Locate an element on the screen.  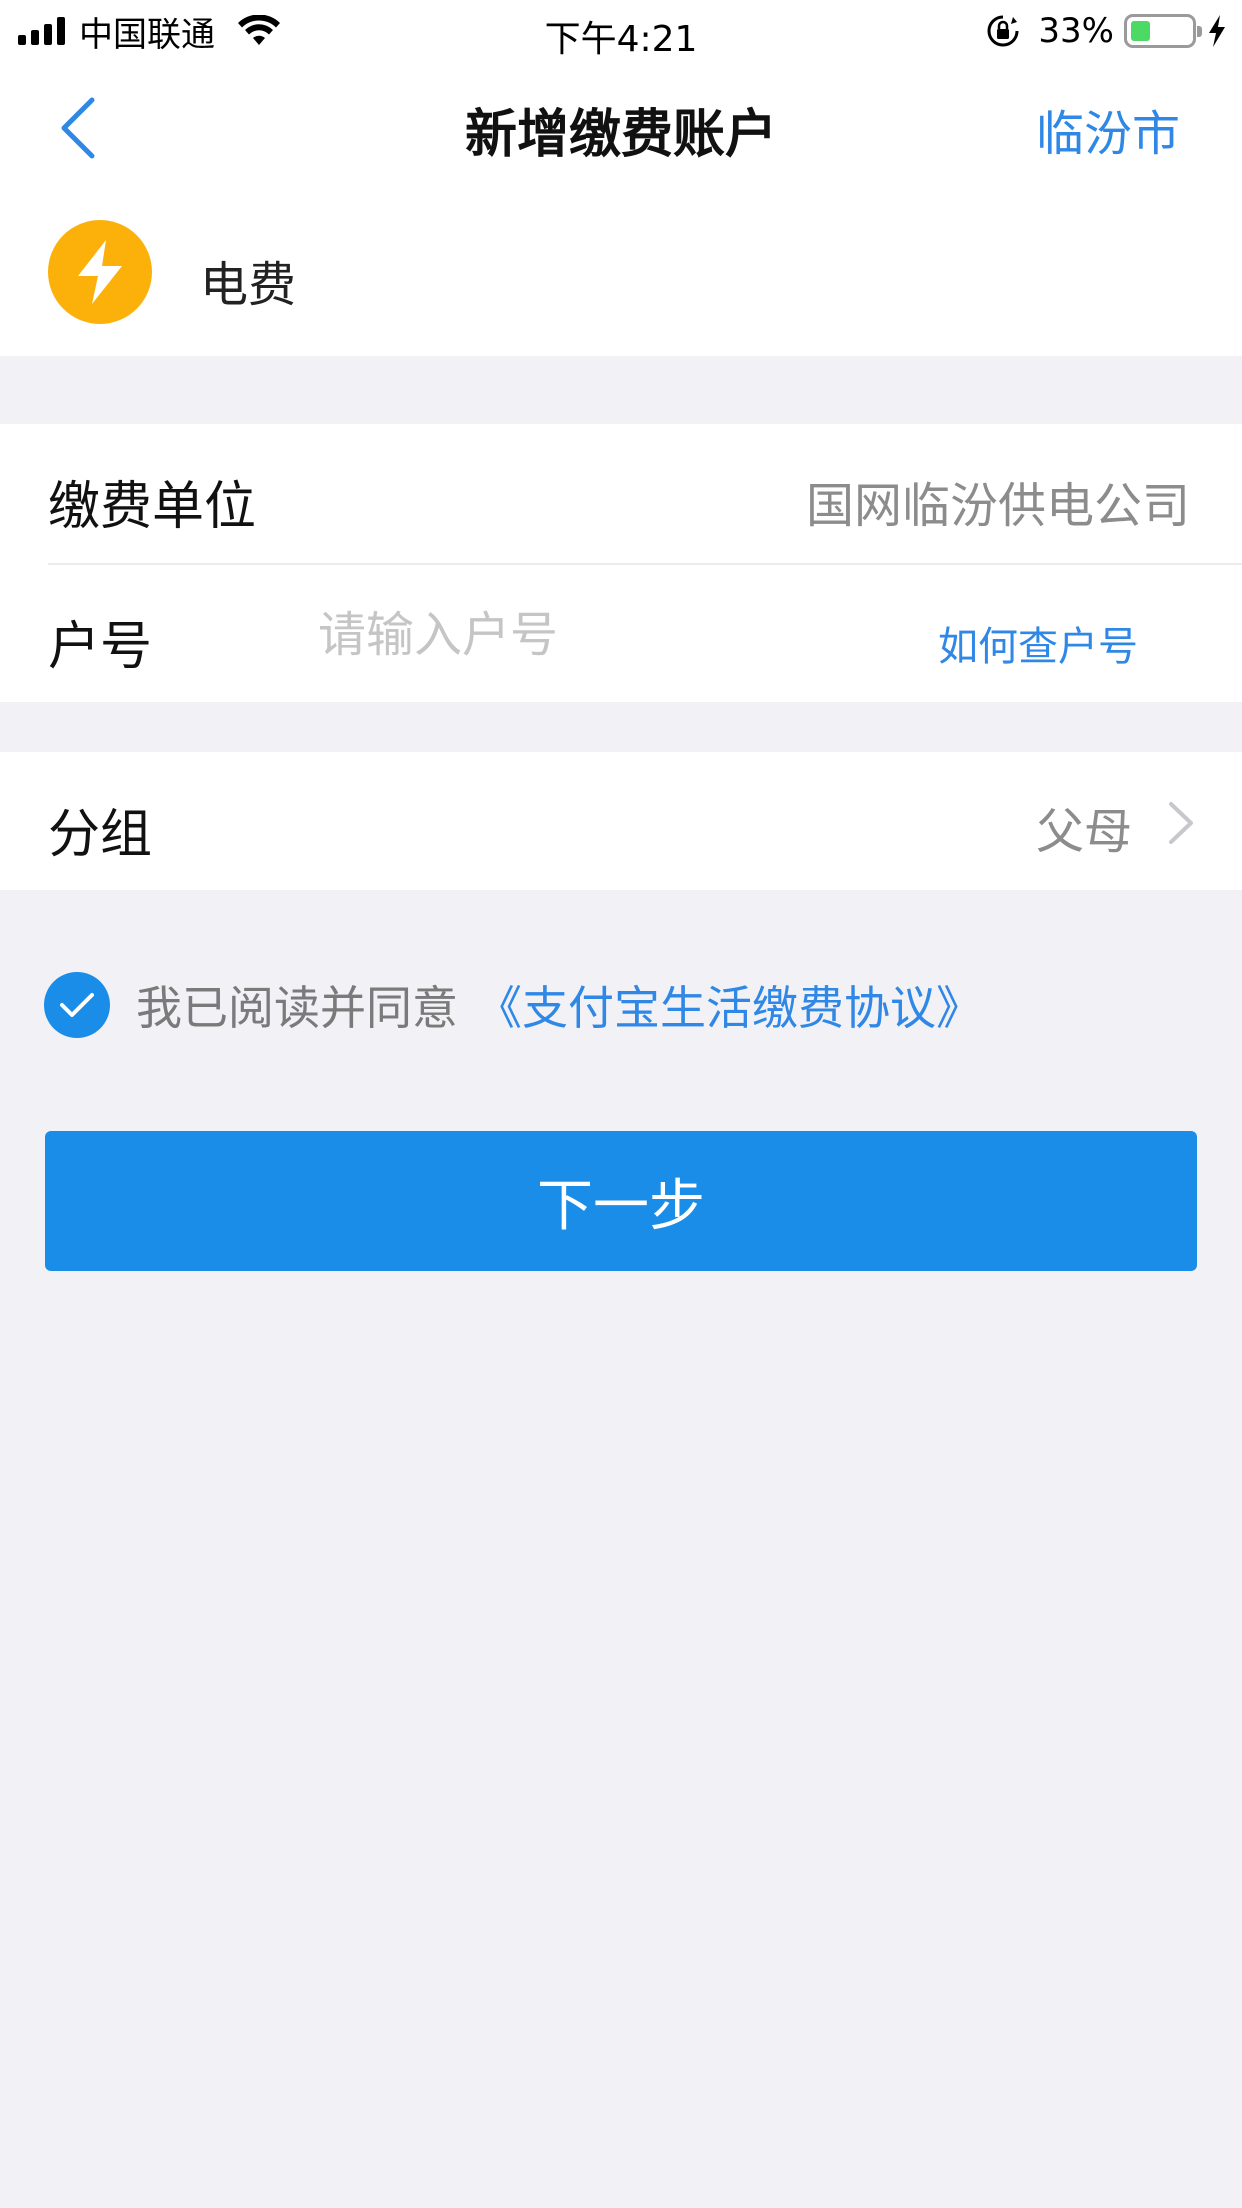
rotation-lock-icon is located at coordinates (1003, 31).